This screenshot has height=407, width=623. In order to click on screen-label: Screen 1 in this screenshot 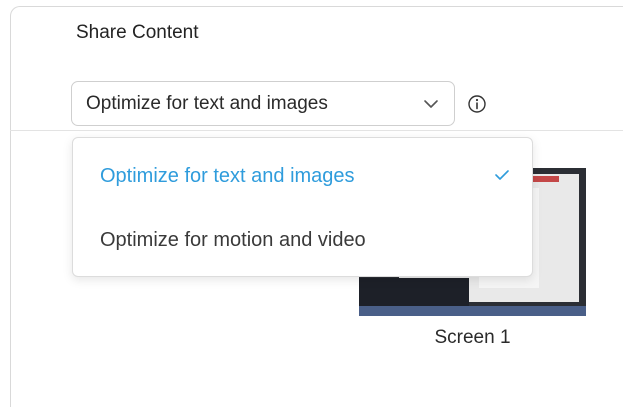, I will do `click(472, 337)`.